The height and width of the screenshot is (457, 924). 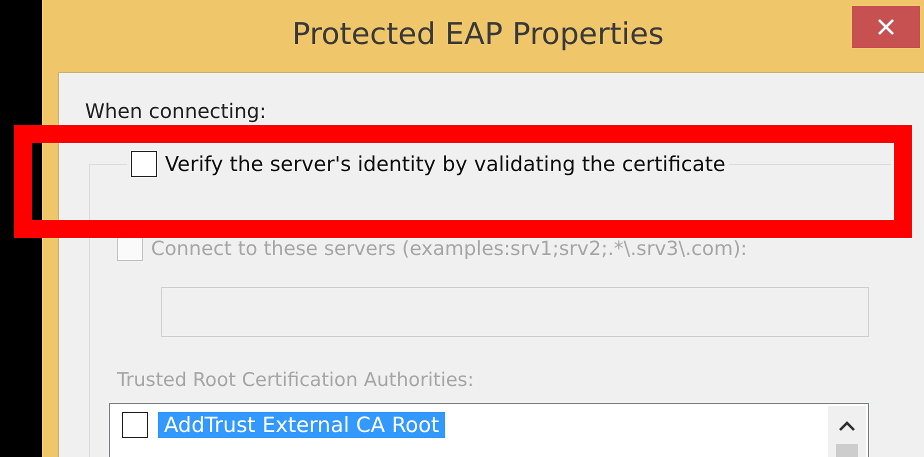 I want to click on close-icon, so click(x=886, y=27).